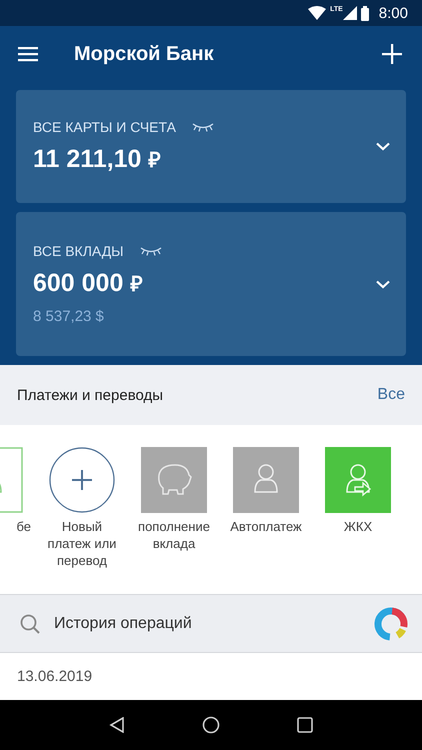 This screenshot has width=422, height=750. What do you see at coordinates (104, 127) in the screenshot?
I see `account-label: ВСЕ КАРТЫ И СЧЕТА` at bounding box center [104, 127].